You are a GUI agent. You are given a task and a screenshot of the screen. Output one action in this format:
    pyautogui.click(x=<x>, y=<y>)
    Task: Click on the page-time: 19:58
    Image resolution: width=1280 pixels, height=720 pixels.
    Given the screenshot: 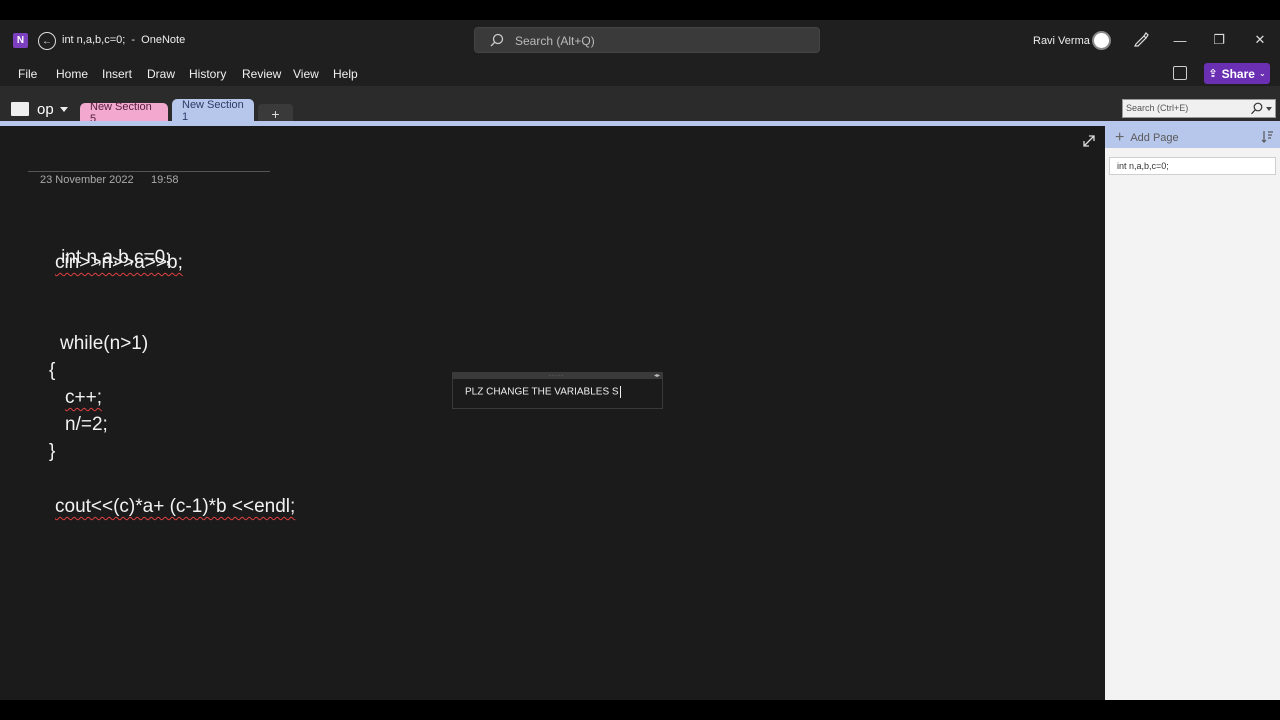 What is the action you would take?
    pyautogui.click(x=165, y=180)
    